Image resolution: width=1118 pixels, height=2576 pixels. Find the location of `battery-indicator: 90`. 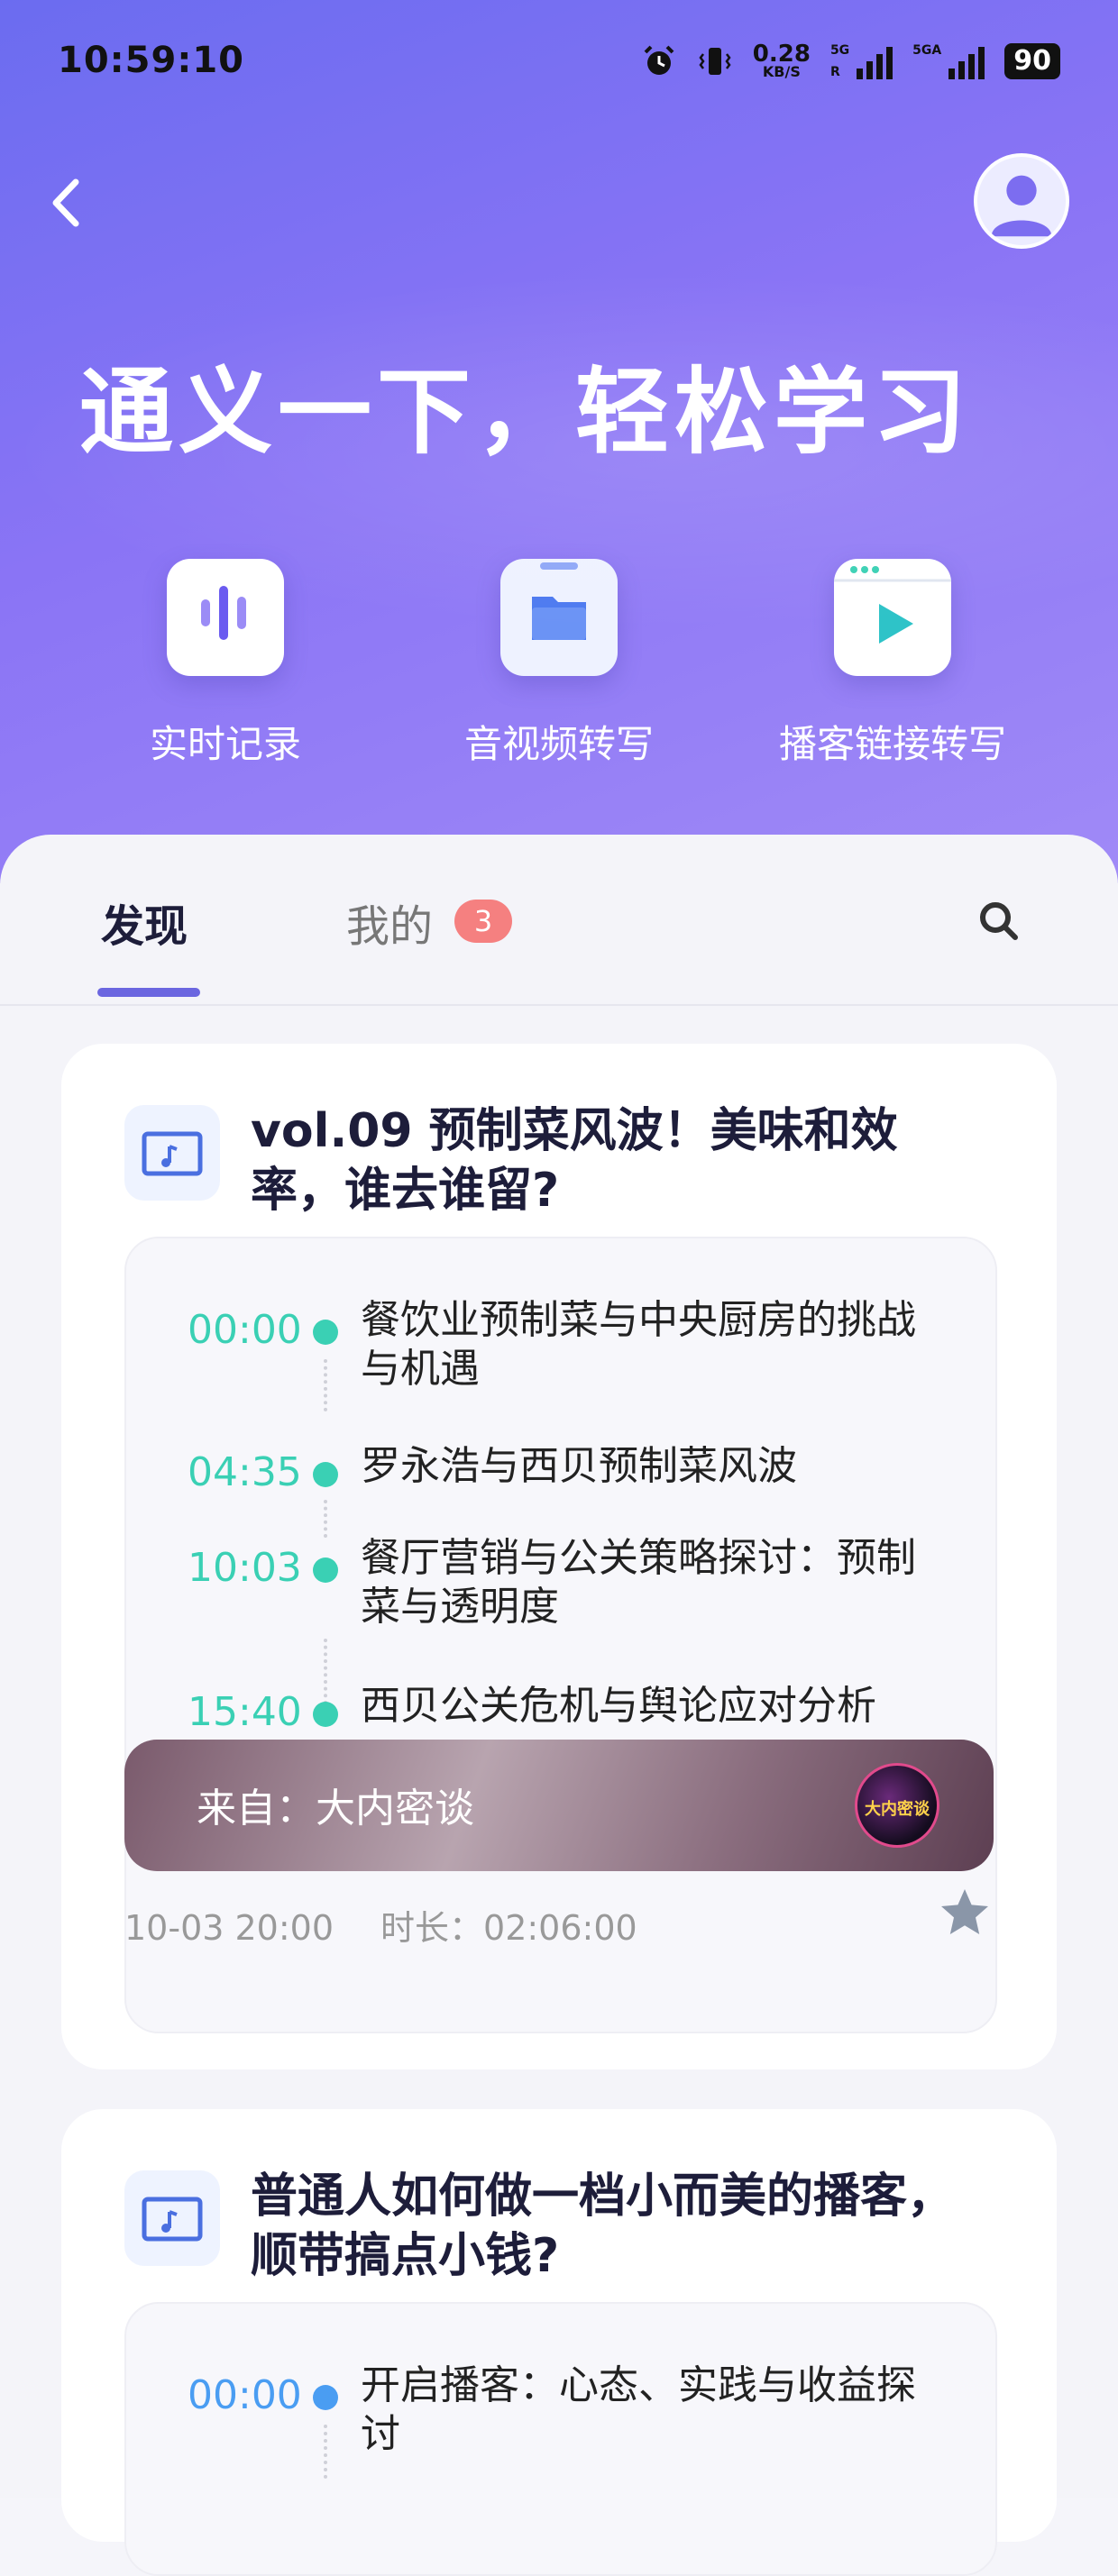

battery-indicator: 90 is located at coordinates (1032, 61).